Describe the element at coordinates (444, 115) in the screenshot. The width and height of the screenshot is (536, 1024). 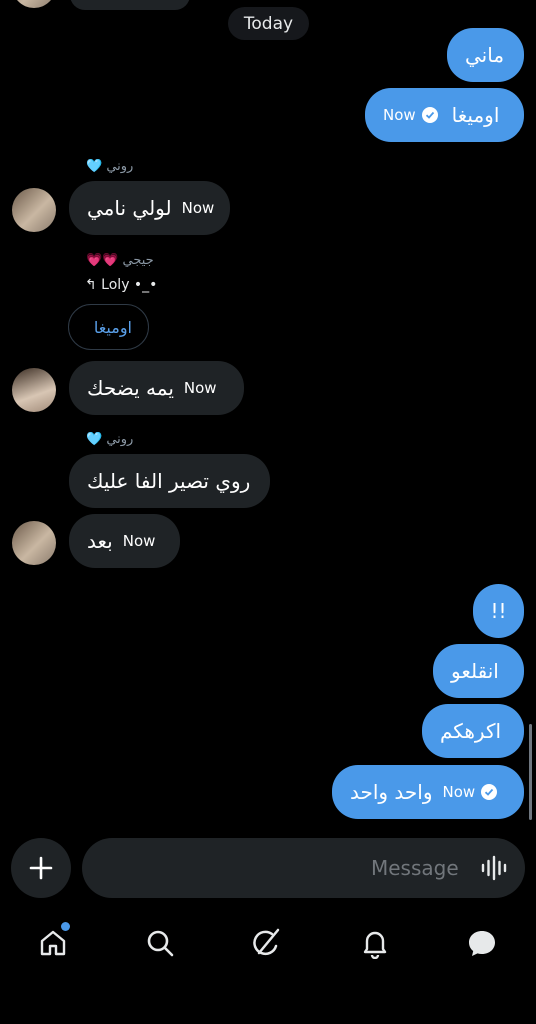
I see `message-bubble-out: Now اوميغا` at that location.